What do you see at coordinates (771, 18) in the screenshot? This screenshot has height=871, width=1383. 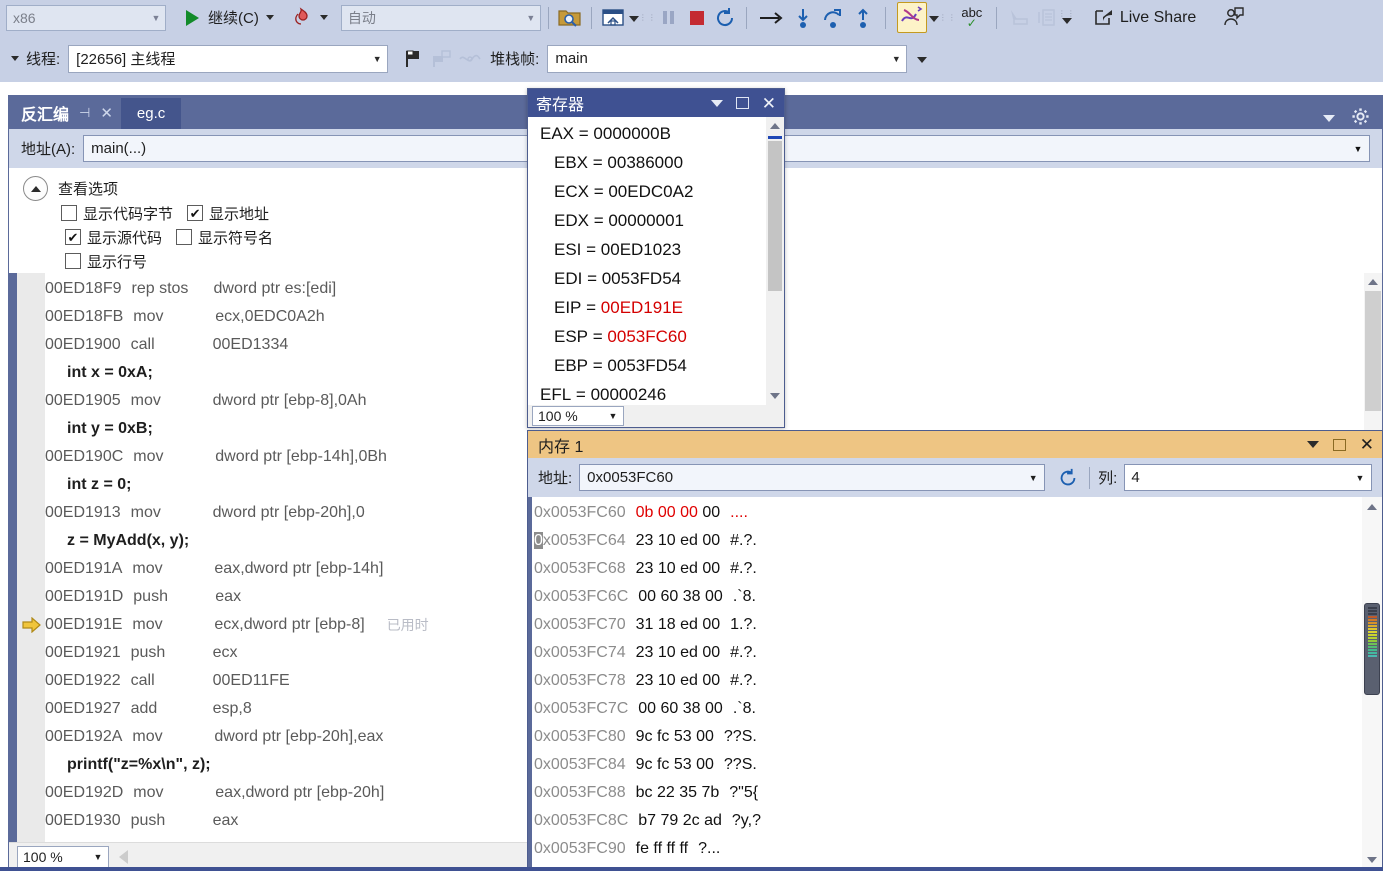 I see `arrow-right-icon` at bounding box center [771, 18].